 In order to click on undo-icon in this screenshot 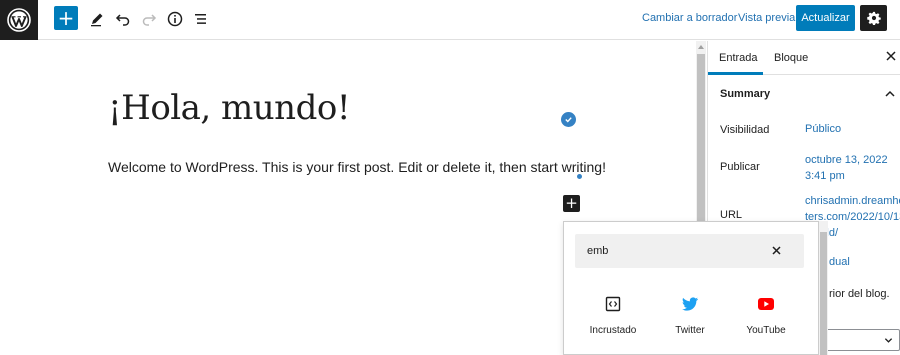, I will do `click(122, 20)`.